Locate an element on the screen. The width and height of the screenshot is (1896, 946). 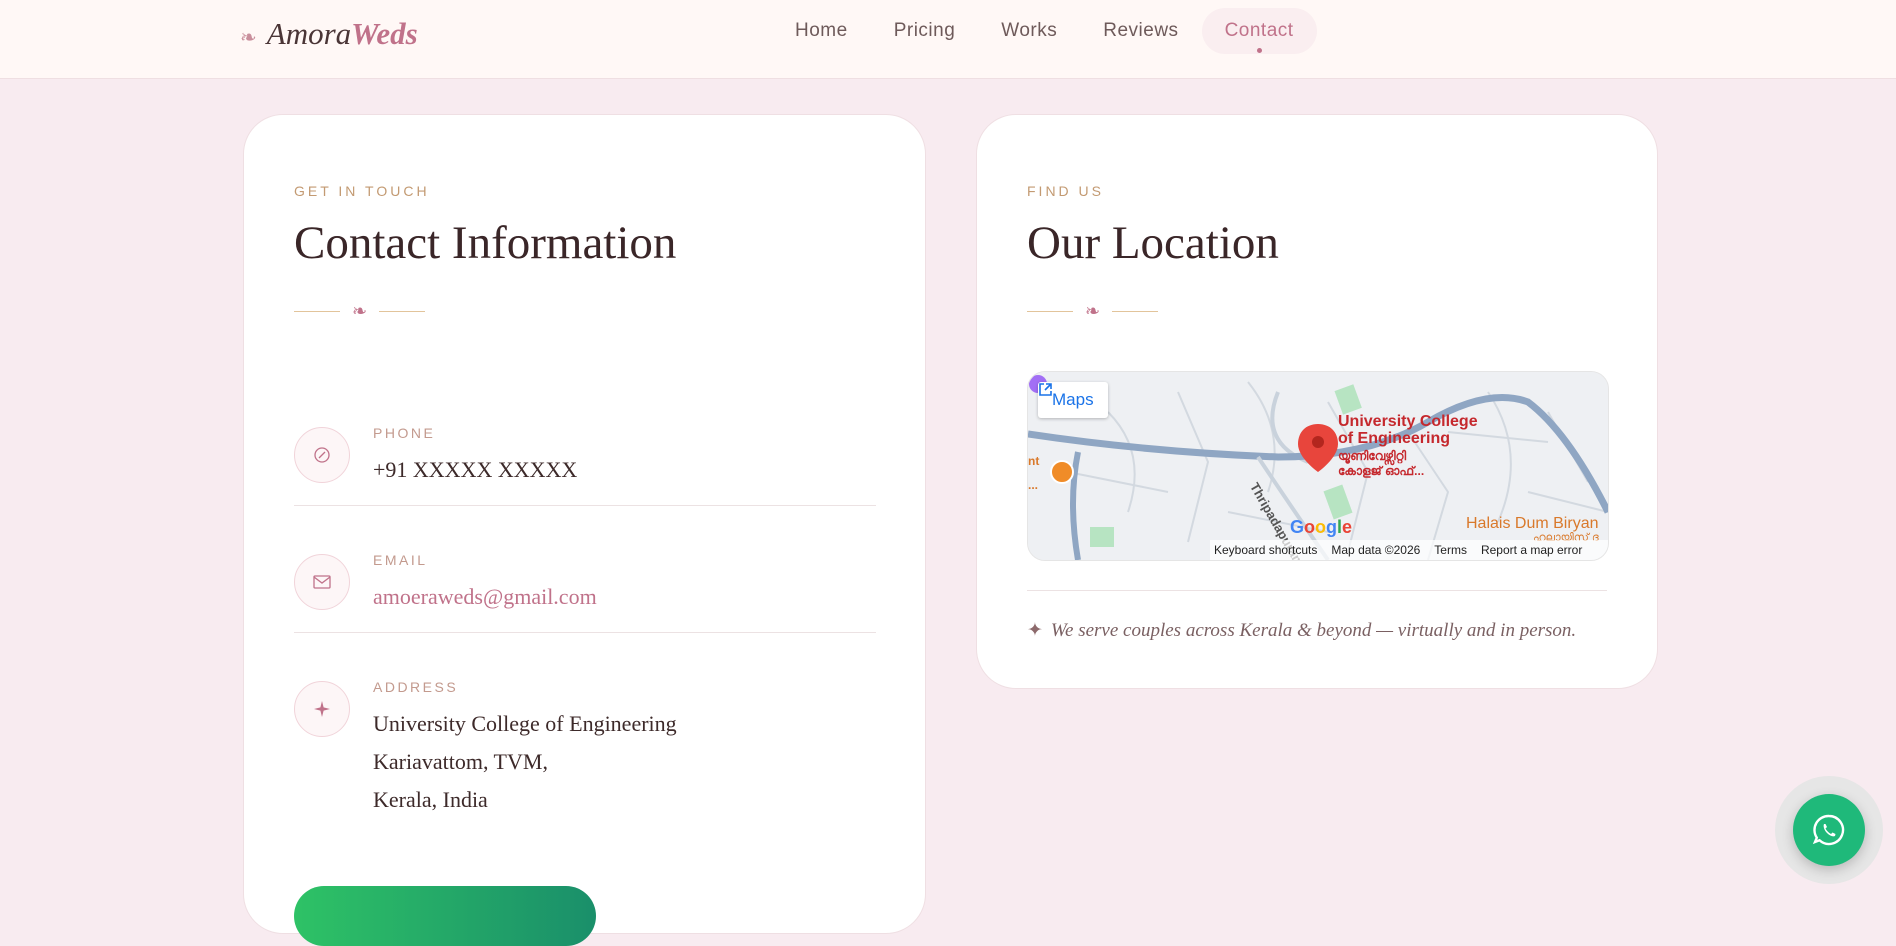
separator is located at coordinates (1317, 590).